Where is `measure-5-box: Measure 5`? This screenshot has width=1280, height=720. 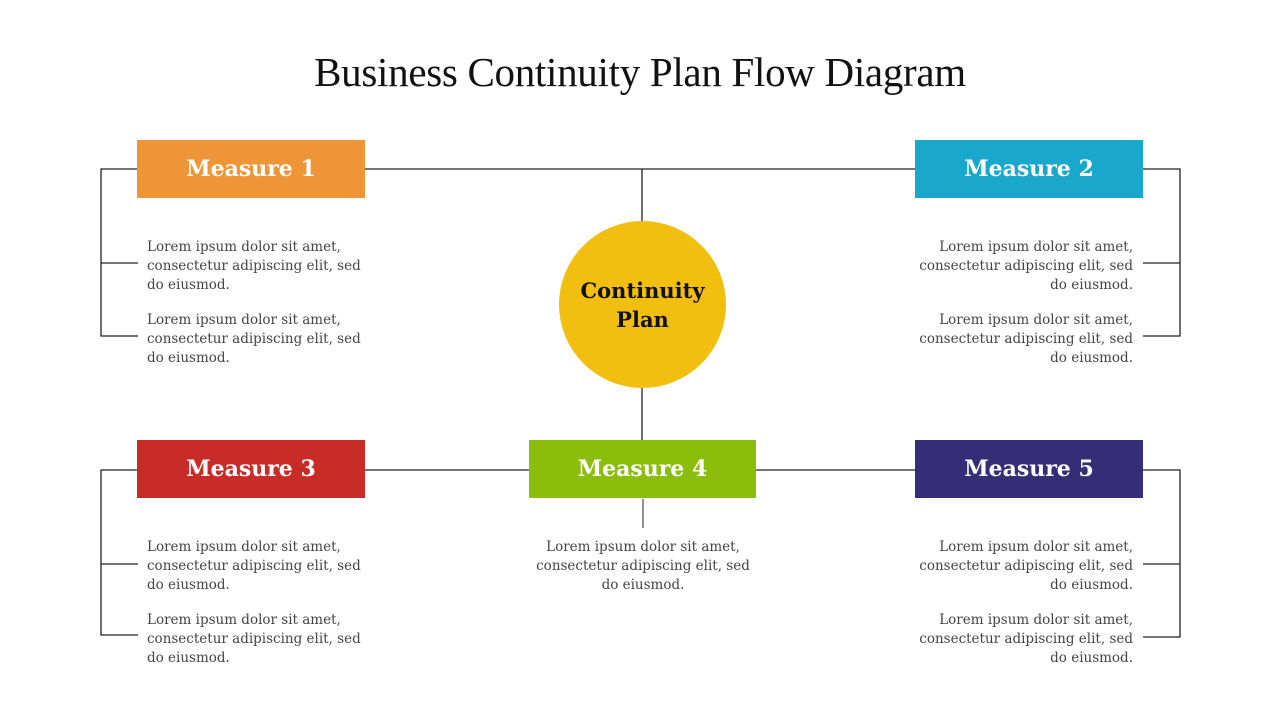
measure-5-box: Measure 5 is located at coordinates (1029, 469).